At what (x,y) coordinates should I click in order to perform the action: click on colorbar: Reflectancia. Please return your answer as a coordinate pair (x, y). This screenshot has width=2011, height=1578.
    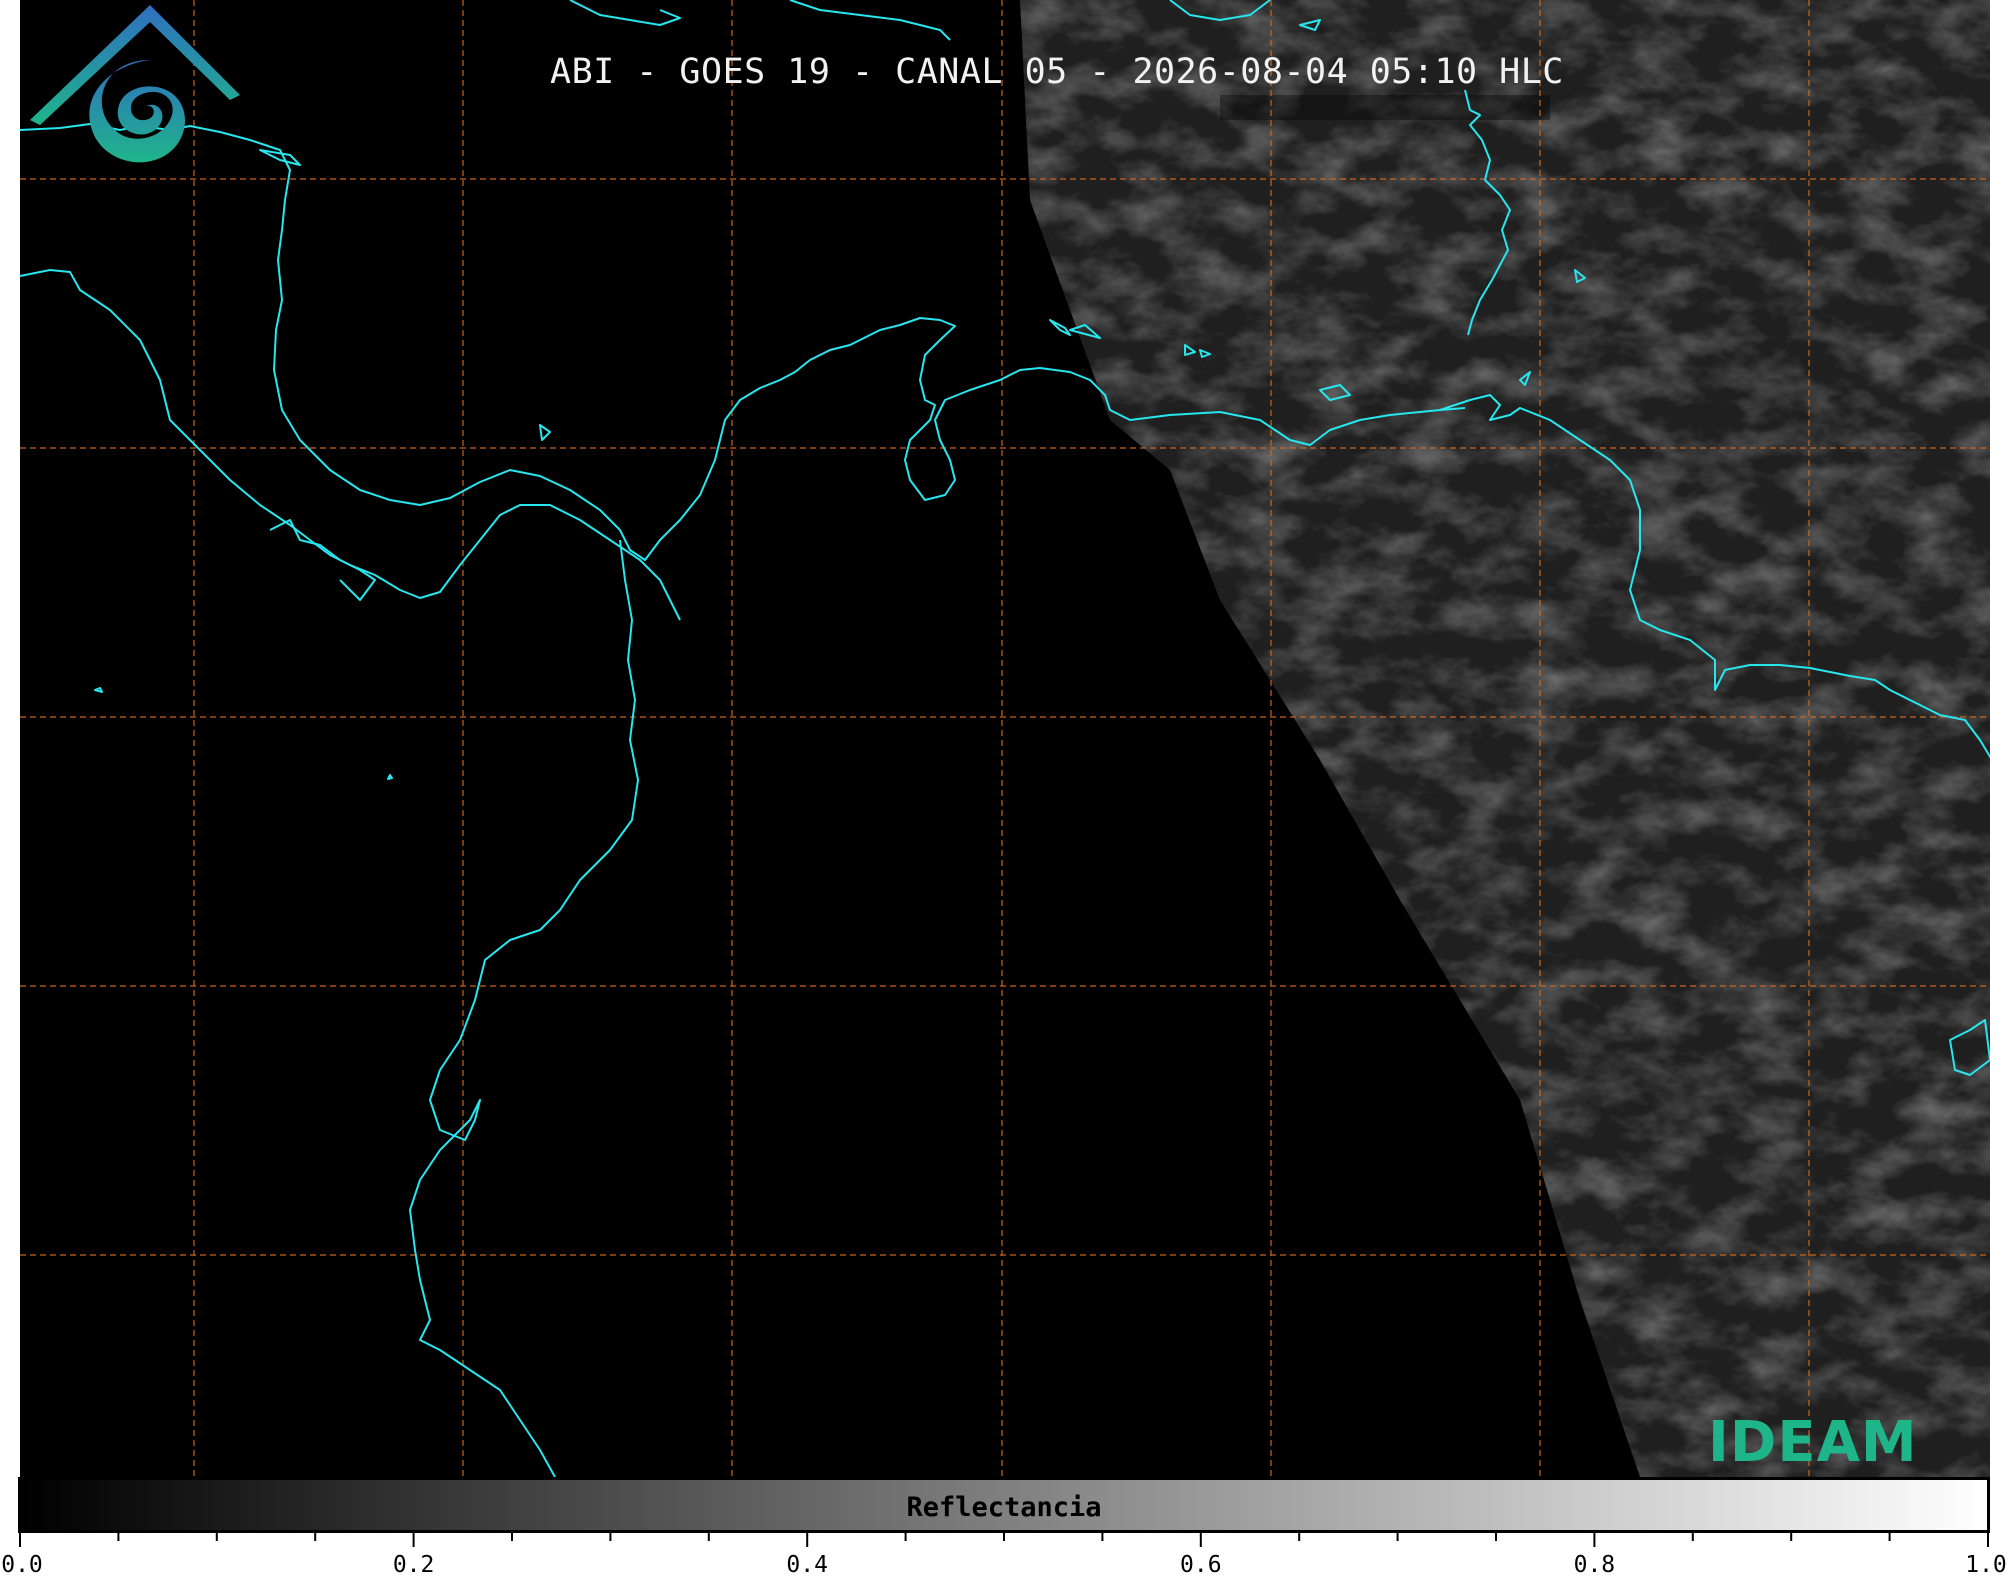
    Looking at the image, I should click on (1004, 1505).